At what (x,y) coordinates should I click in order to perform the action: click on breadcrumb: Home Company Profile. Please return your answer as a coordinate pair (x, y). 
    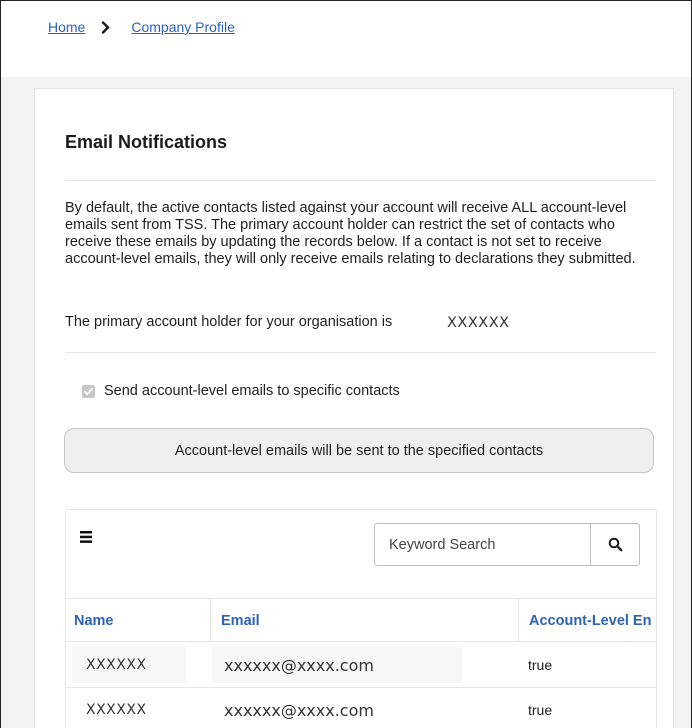
    Looking at the image, I should click on (141, 27).